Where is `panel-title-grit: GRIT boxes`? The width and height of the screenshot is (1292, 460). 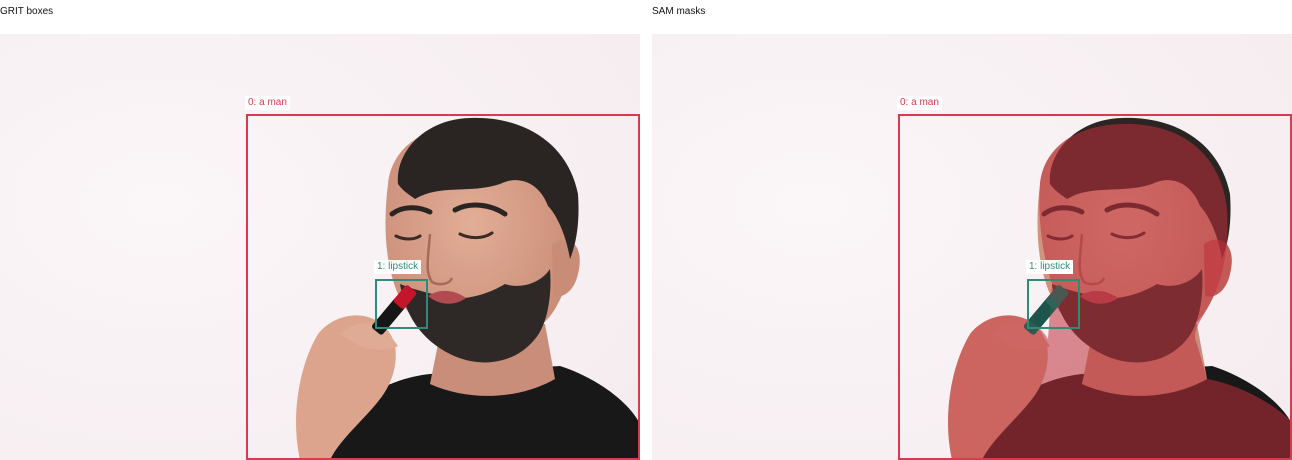
panel-title-grit: GRIT boxes is located at coordinates (27, 11).